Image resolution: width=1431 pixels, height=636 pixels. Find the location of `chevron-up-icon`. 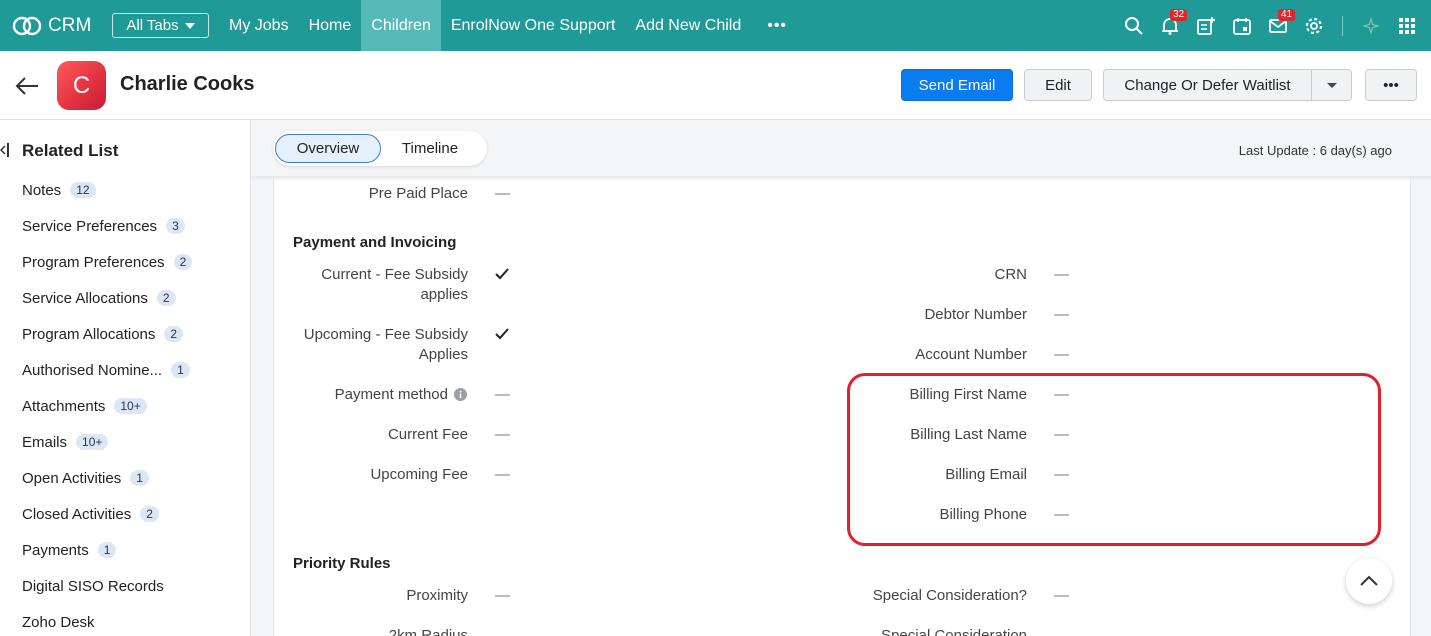

chevron-up-icon is located at coordinates (1369, 580).